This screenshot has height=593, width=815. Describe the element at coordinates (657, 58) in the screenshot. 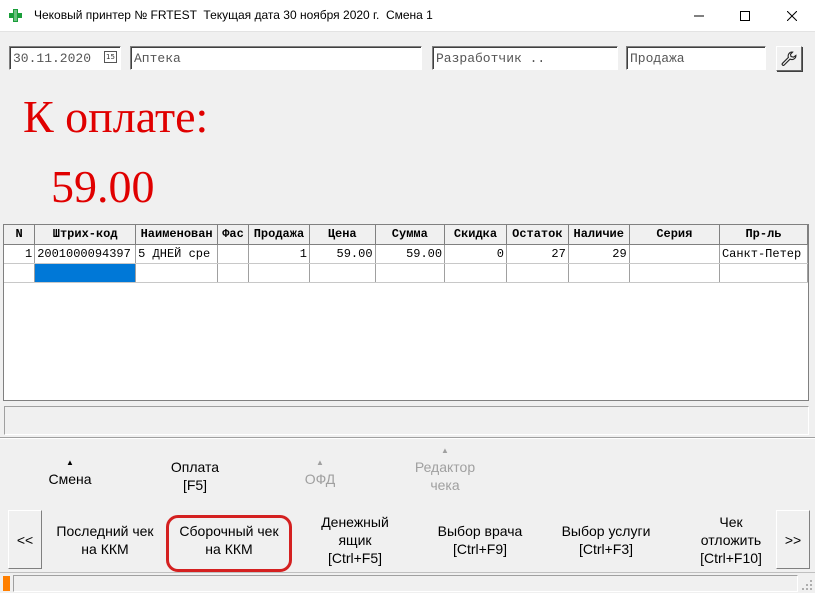

I see `mode-value: Продажа` at that location.